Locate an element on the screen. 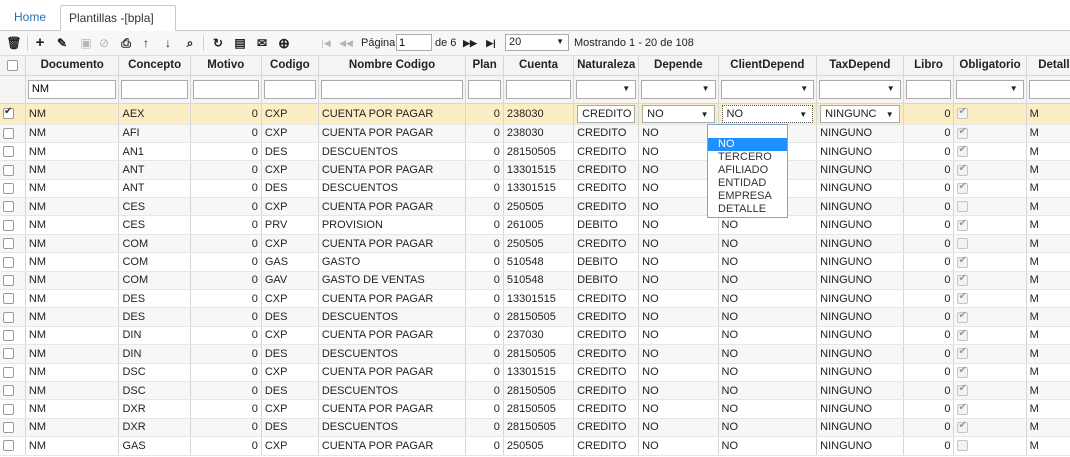 This screenshot has width=1070, height=457. filter-concepto-input is located at coordinates (154, 89).